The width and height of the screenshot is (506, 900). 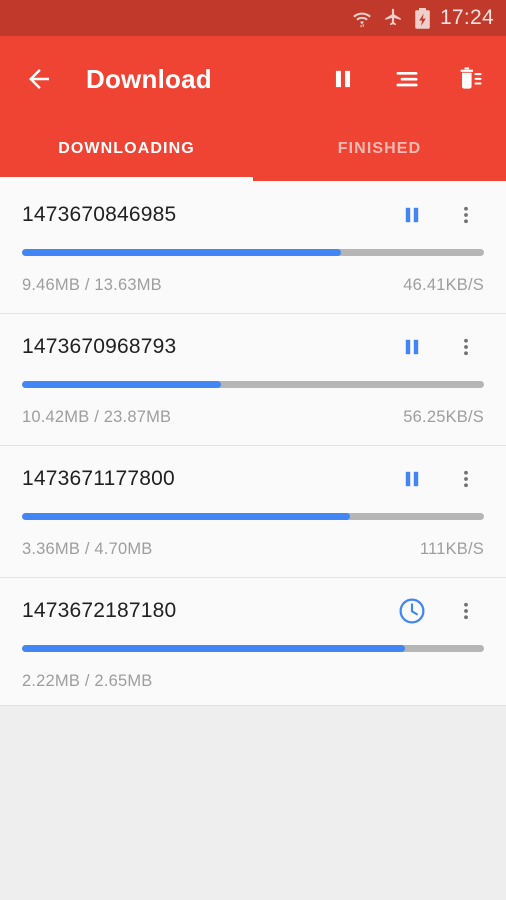 I want to click on sort-lines-icon, so click(x=407, y=79).